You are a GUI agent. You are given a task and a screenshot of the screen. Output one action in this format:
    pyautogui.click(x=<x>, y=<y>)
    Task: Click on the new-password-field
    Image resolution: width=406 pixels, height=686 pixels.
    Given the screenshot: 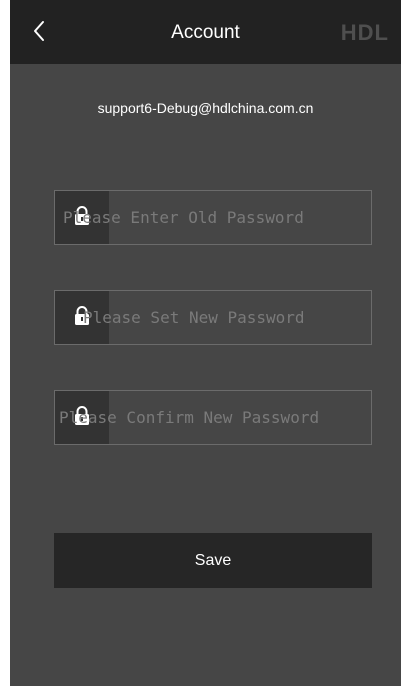 What is the action you would take?
    pyautogui.click(x=213, y=317)
    